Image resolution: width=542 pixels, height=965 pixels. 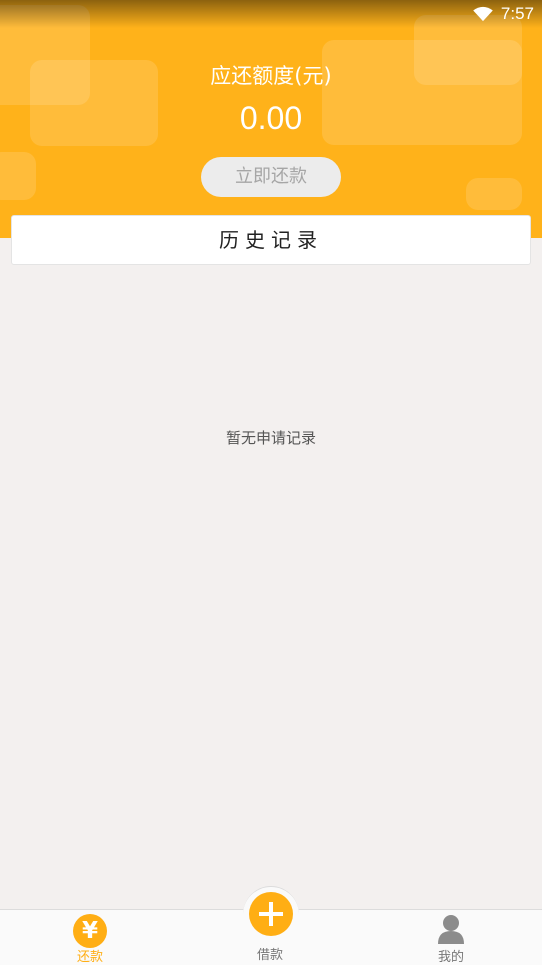 I want to click on history-records-header: 历史记录, so click(x=271, y=240).